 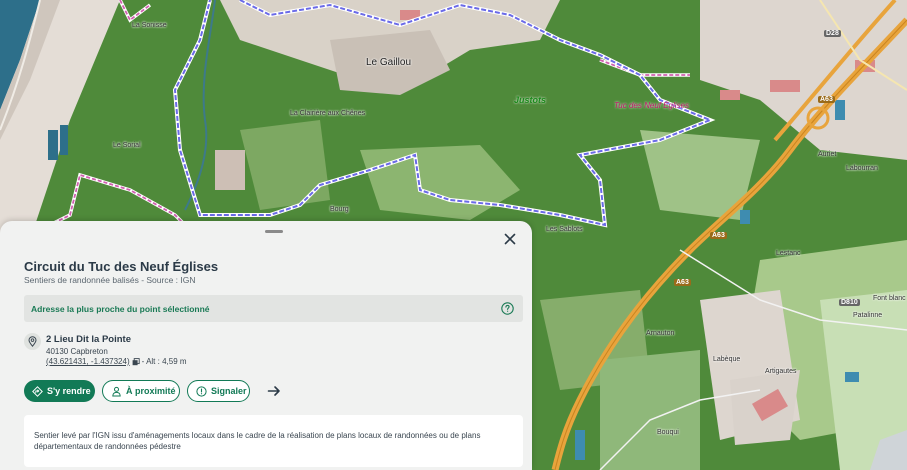 I want to click on map-label-lestanc: Lestanc, so click(x=788, y=253).